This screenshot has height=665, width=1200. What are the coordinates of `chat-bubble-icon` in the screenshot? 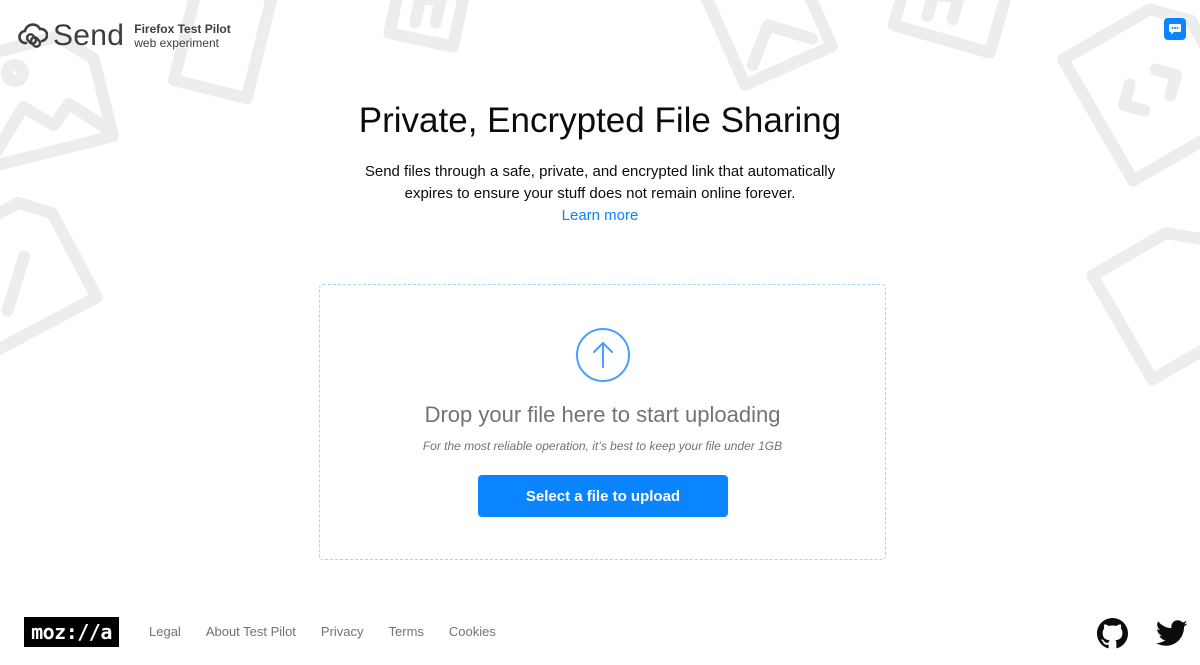 It's located at (1175, 29).